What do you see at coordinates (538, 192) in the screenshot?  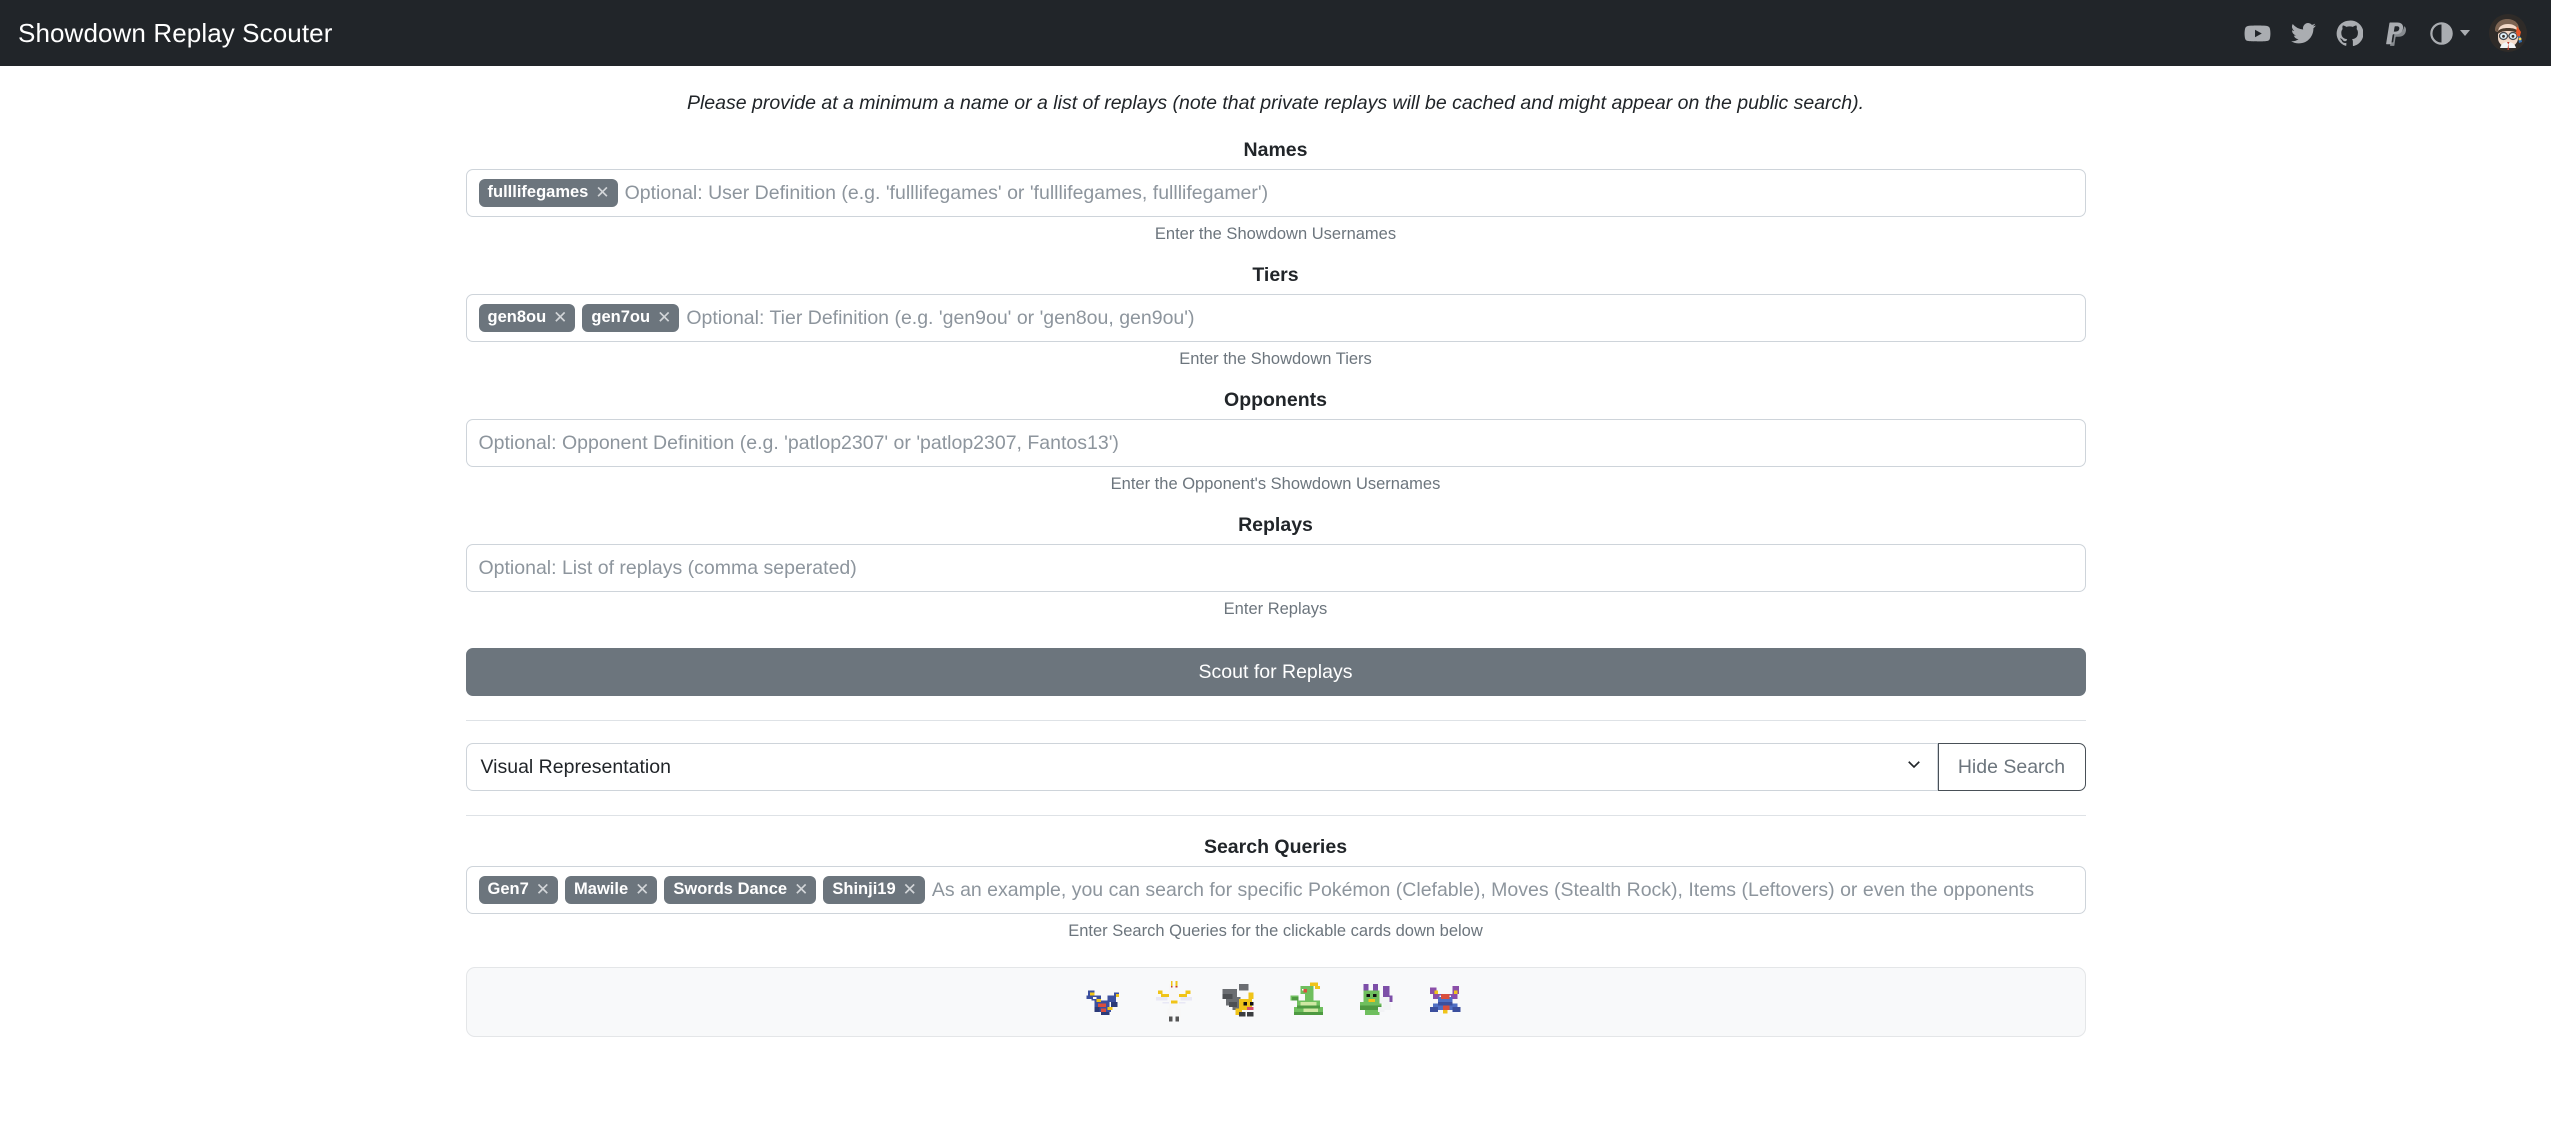 I see `chip-label: fulllifegames` at bounding box center [538, 192].